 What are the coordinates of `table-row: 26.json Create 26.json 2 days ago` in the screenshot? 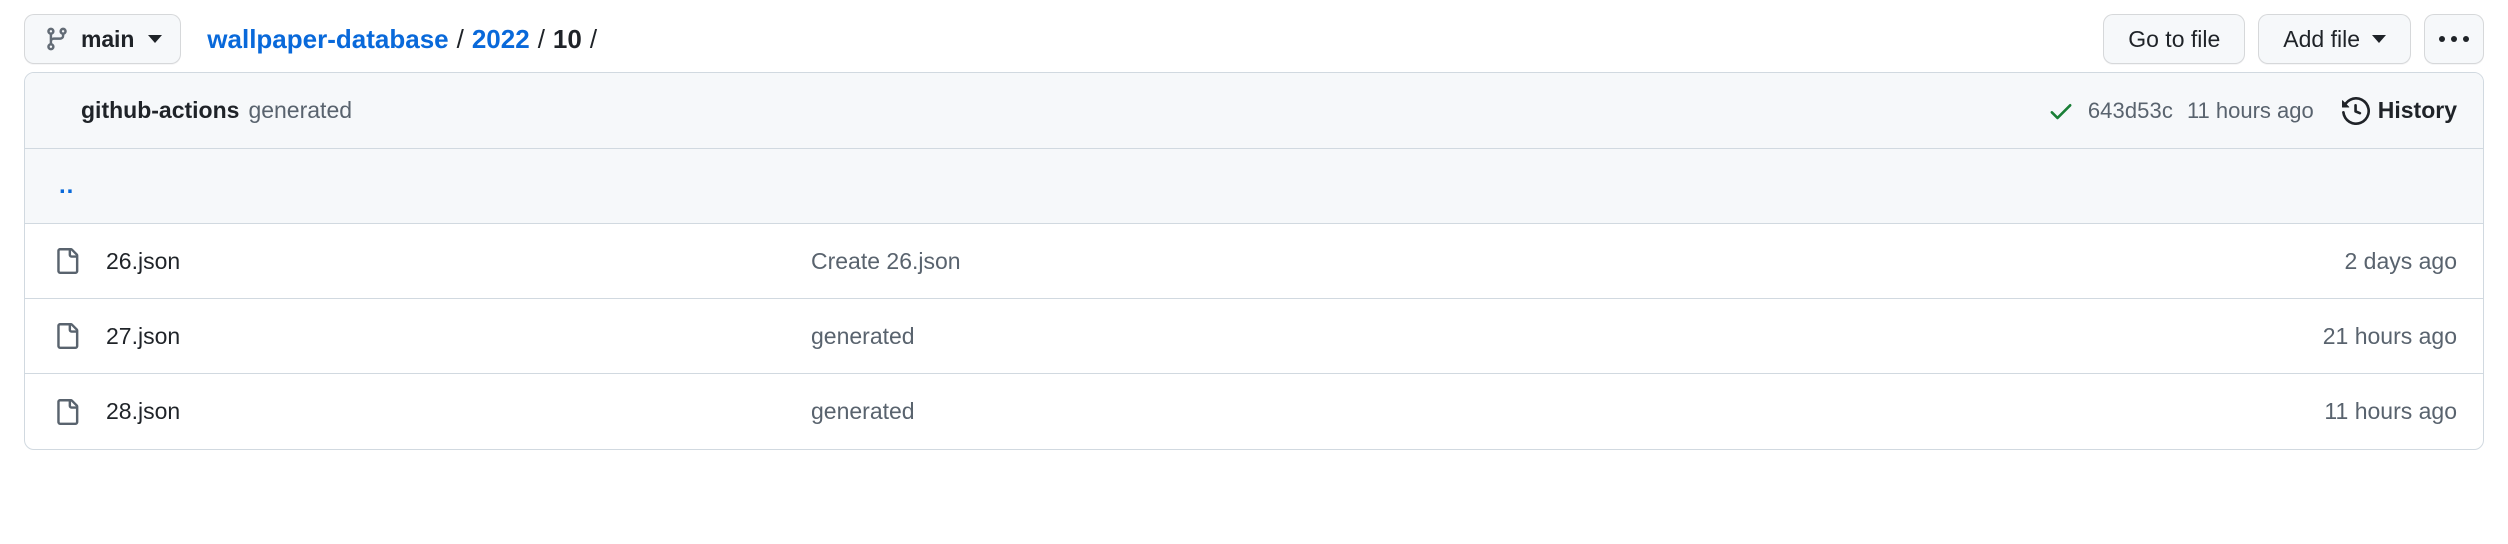 It's located at (1254, 261).